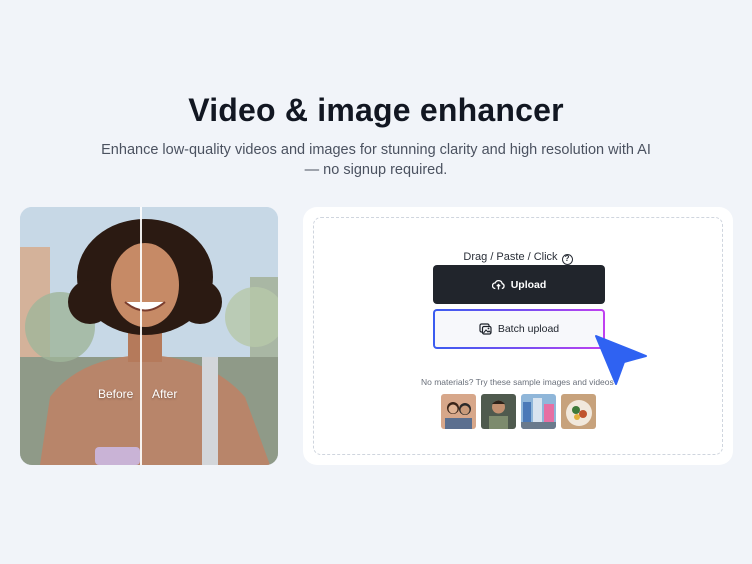 Image resolution: width=752 pixels, height=564 pixels. Describe the element at coordinates (498, 284) in the screenshot. I see `cloud-upload-icon` at that location.